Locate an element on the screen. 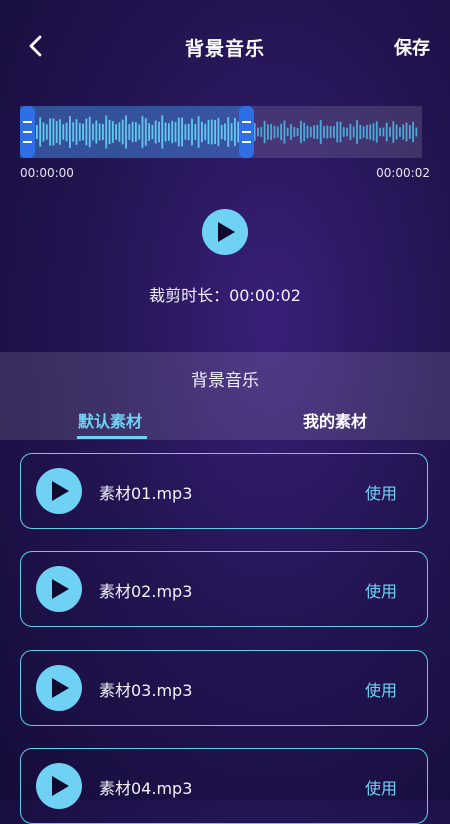 The width and height of the screenshot is (450, 824). start-time: 00:00:00 is located at coordinates (47, 173).